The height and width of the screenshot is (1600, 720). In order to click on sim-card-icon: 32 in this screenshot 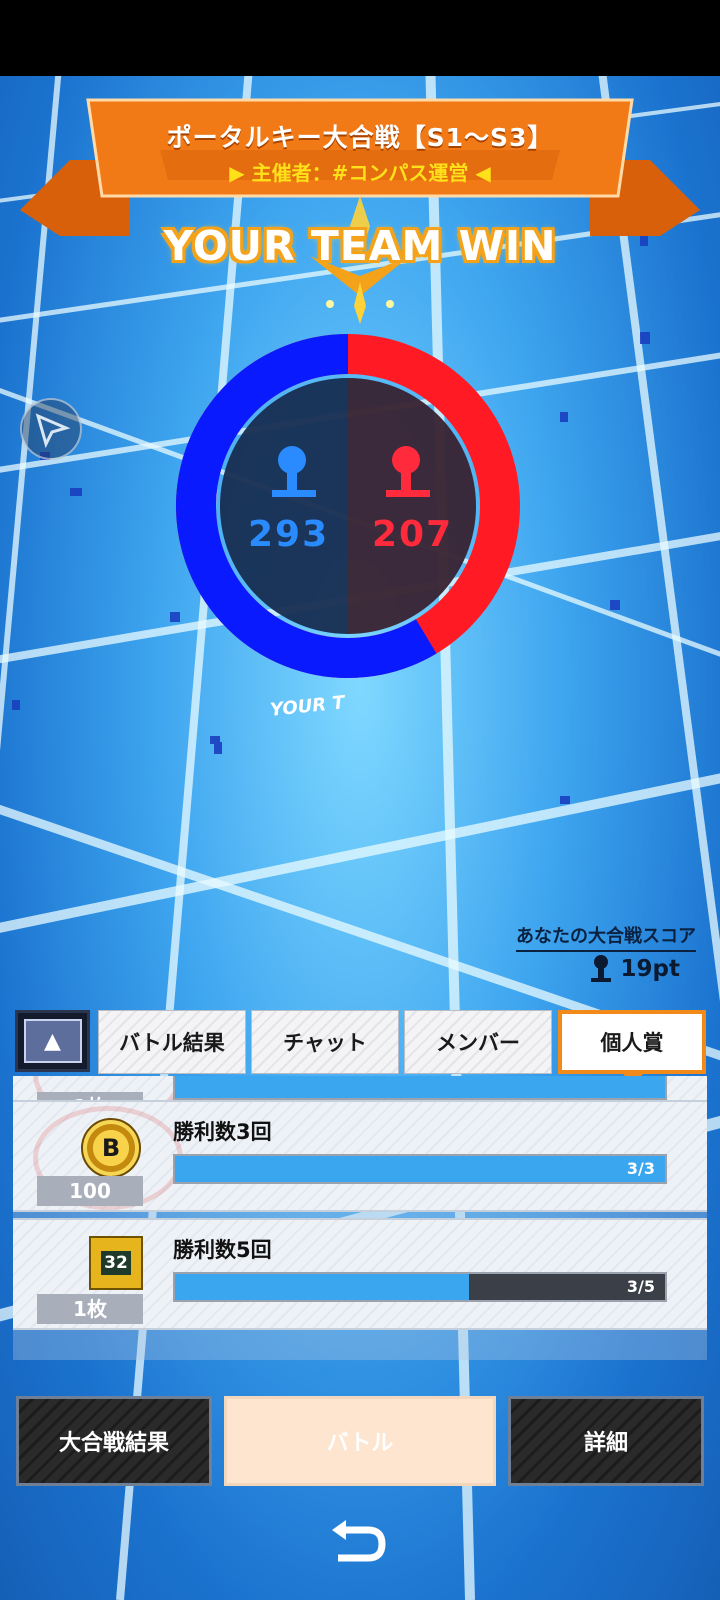, I will do `click(116, 1263)`.